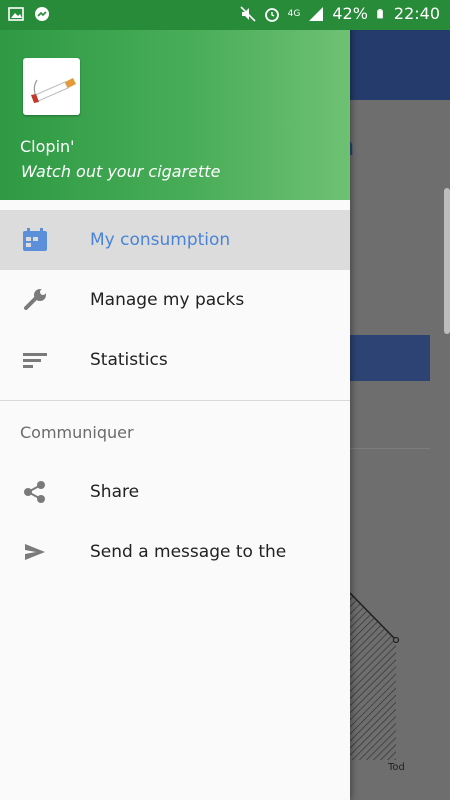  Describe the element at coordinates (294, 13) in the screenshot. I see `network-type: 4G` at that location.